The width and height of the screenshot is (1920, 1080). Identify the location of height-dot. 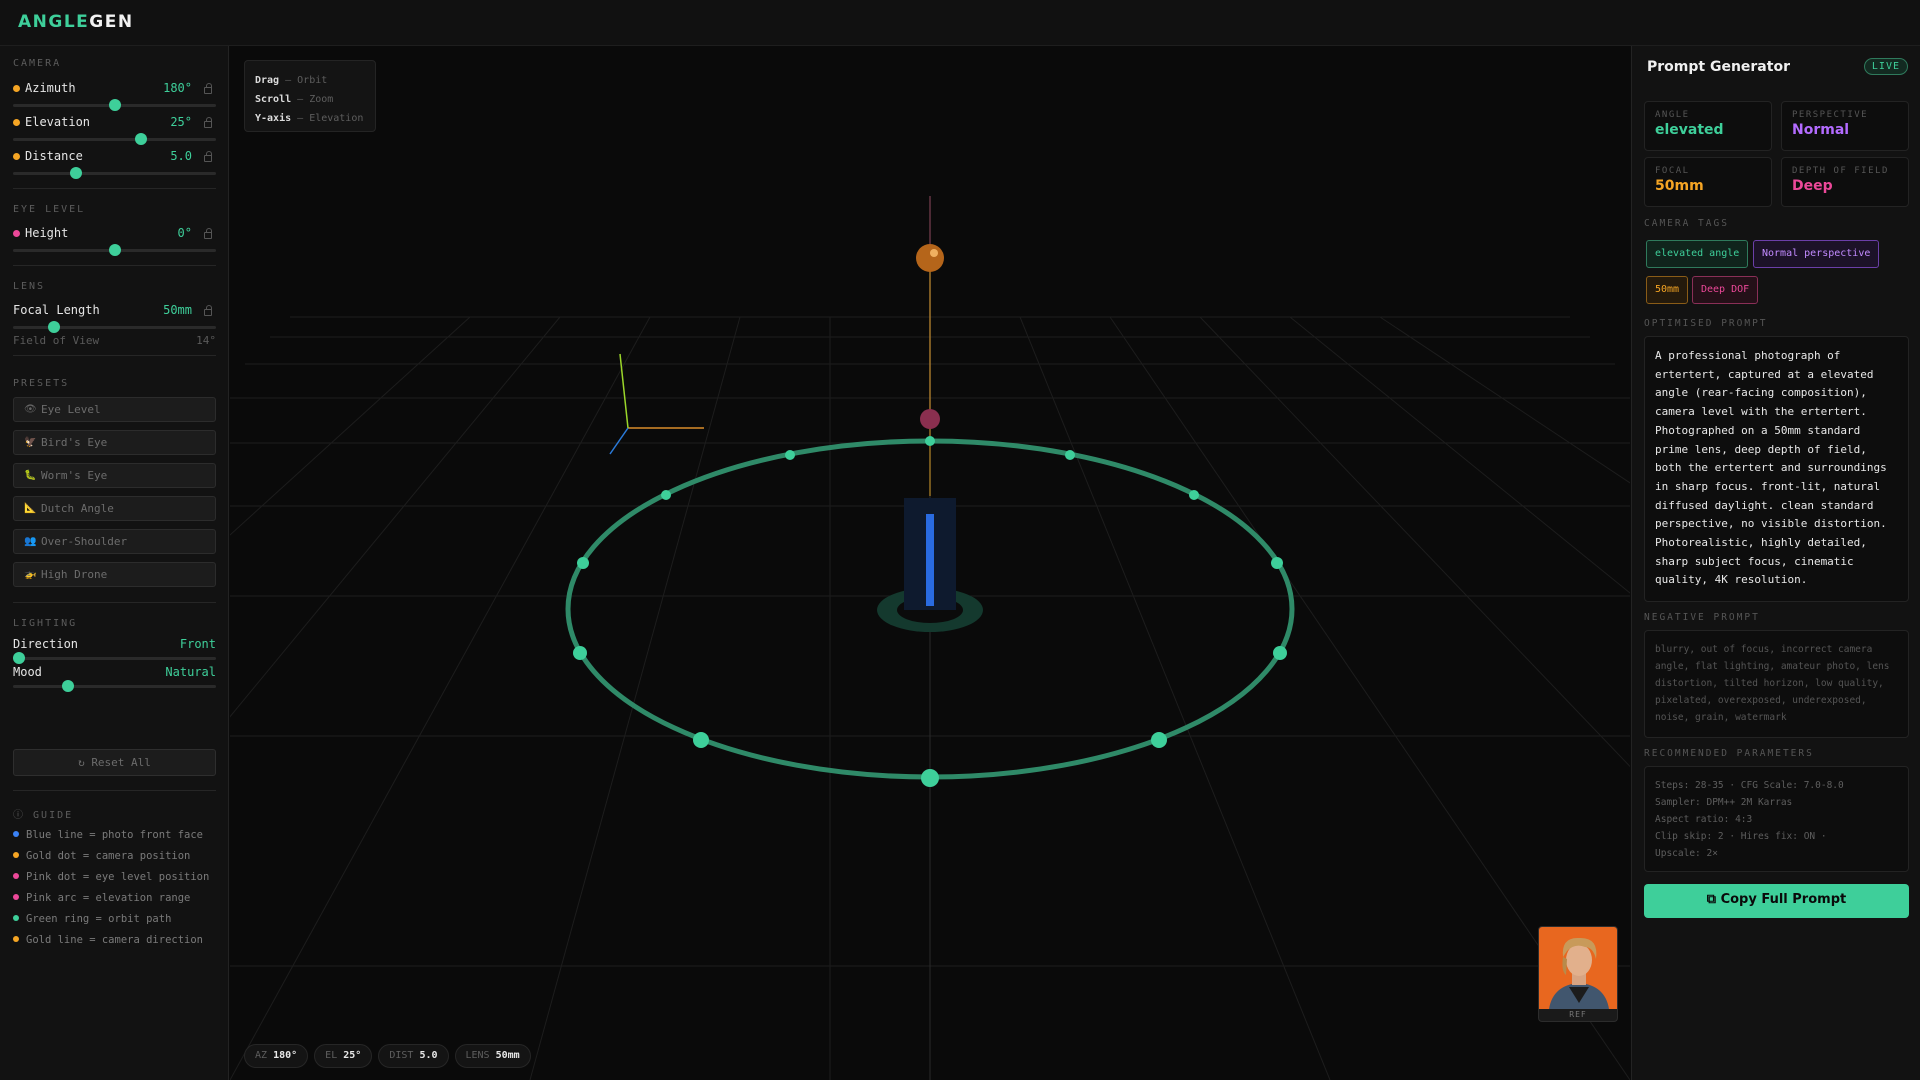
(16, 233).